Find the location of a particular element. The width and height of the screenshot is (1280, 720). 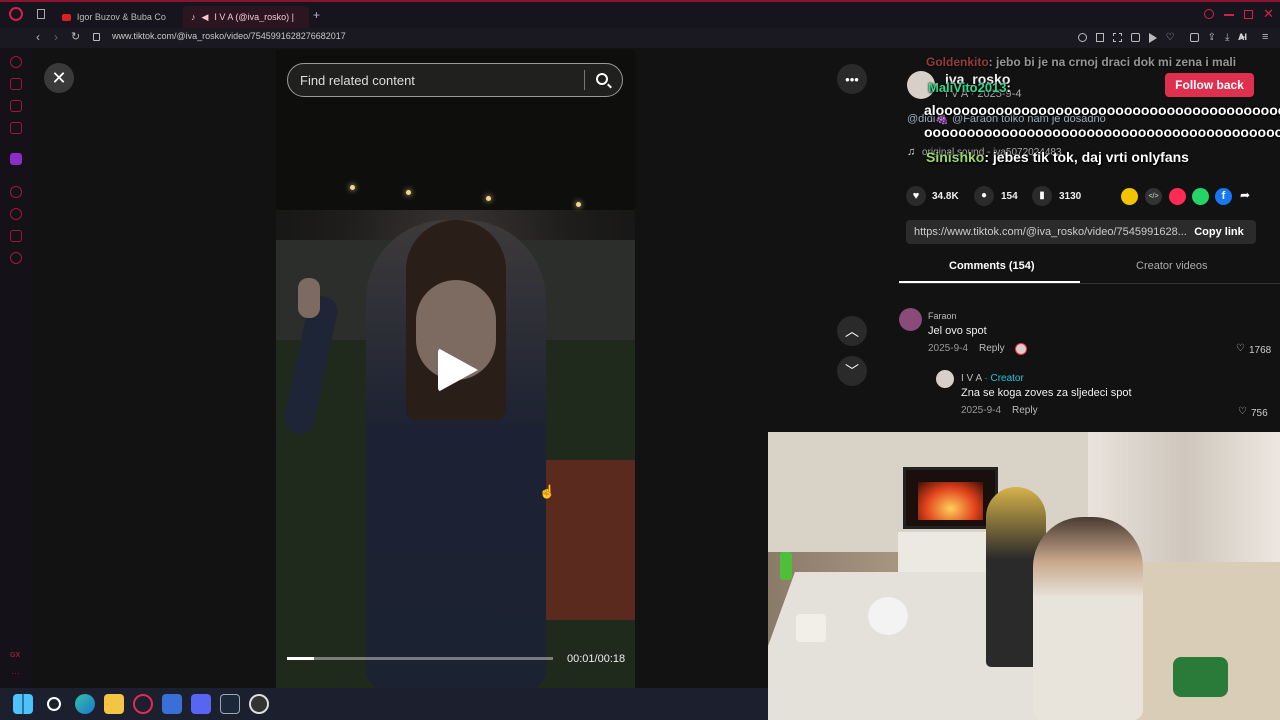

facebook-icon: f is located at coordinates (1223, 196).